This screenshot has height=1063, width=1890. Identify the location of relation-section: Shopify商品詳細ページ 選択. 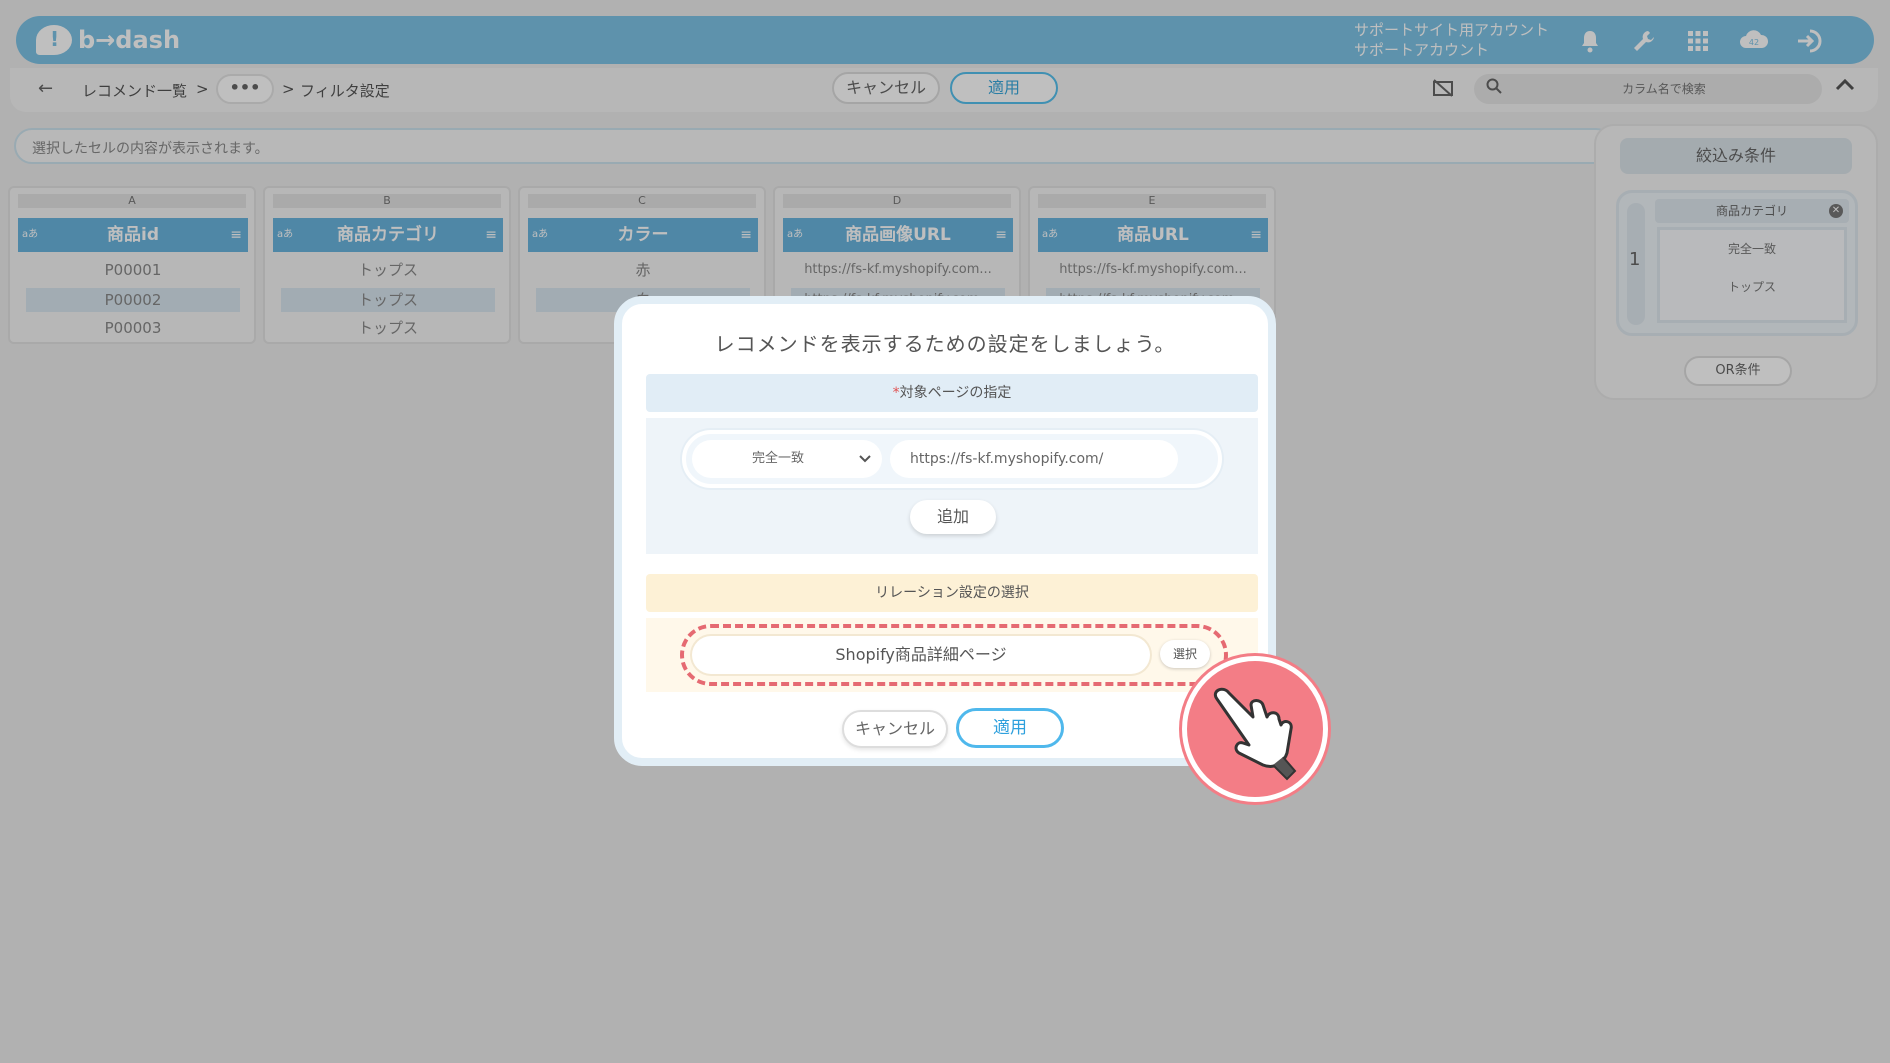
(952, 655).